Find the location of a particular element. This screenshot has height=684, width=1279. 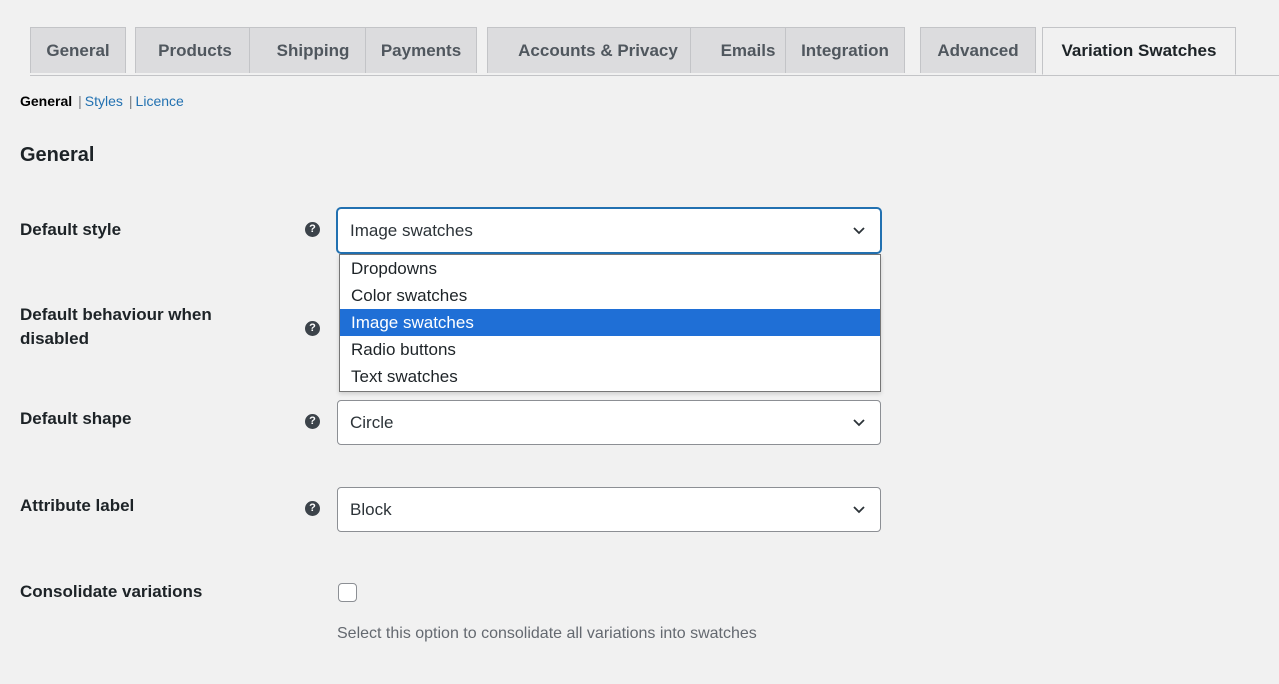

option-color-swatches: Color swatches is located at coordinates (610, 295).